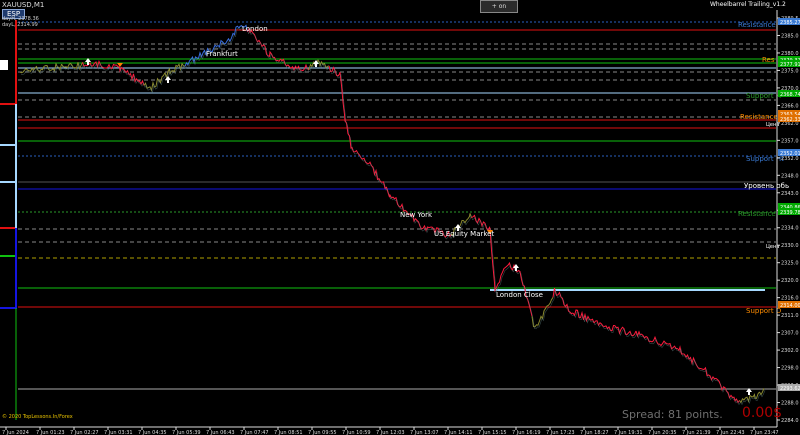  I want to click on time-tick-label: 7 Jun 09:55, so click(322, 432).